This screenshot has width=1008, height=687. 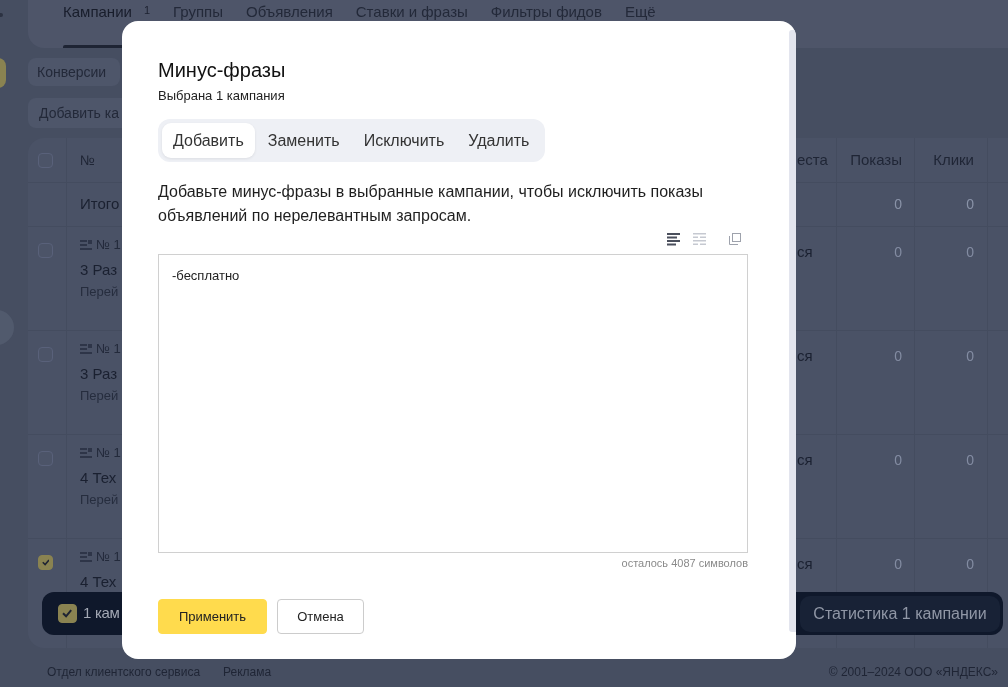 I want to click on dialog-description: Добавьте минус-фразы в выбранные кампании, чтобы исключить показы объявлений по нерелевантным запросам., so click(x=431, y=204).